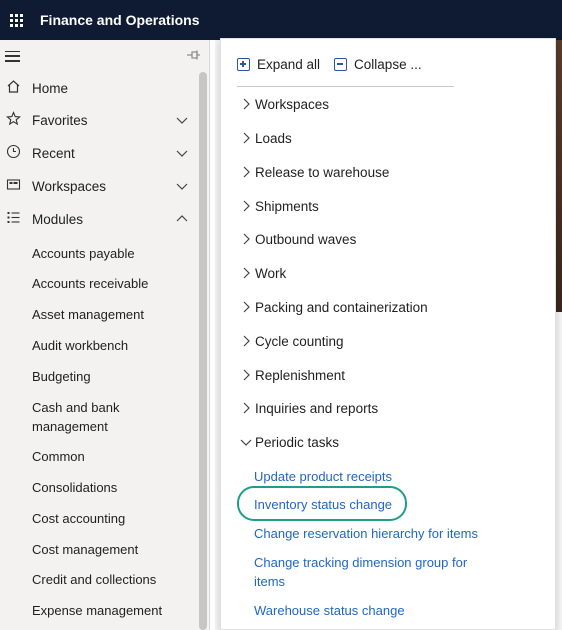  What do you see at coordinates (82, 417) in the screenshot?
I see `module-cash-and-bank-management: Cash and bank management` at bounding box center [82, 417].